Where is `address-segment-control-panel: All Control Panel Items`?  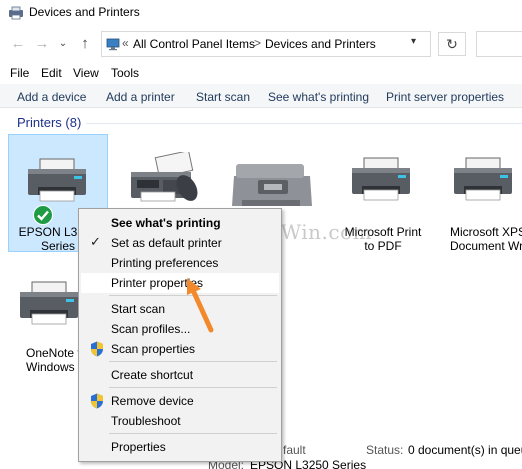 address-segment-control-panel: All Control Panel Items is located at coordinates (194, 44).